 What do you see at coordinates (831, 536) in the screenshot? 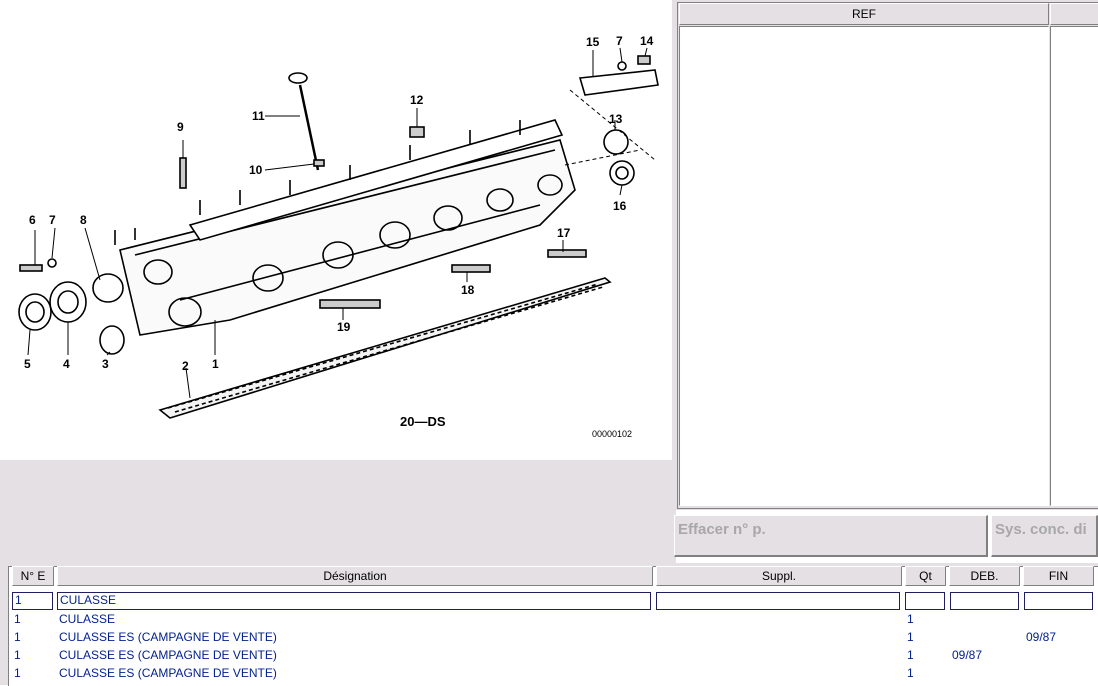
I see `clear-part-number-button: Effacer n° p.` at bounding box center [831, 536].